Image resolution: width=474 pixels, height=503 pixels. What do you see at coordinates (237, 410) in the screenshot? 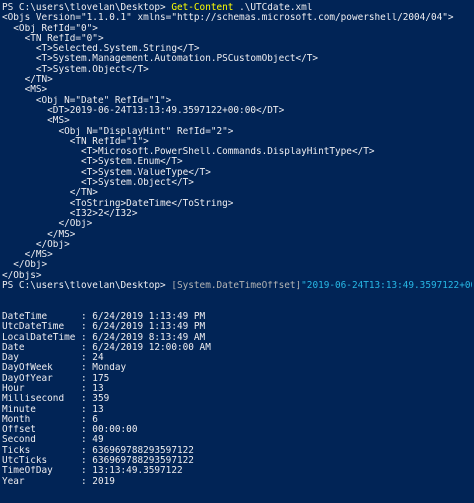
I see `console-line: Minute : 13` at bounding box center [237, 410].